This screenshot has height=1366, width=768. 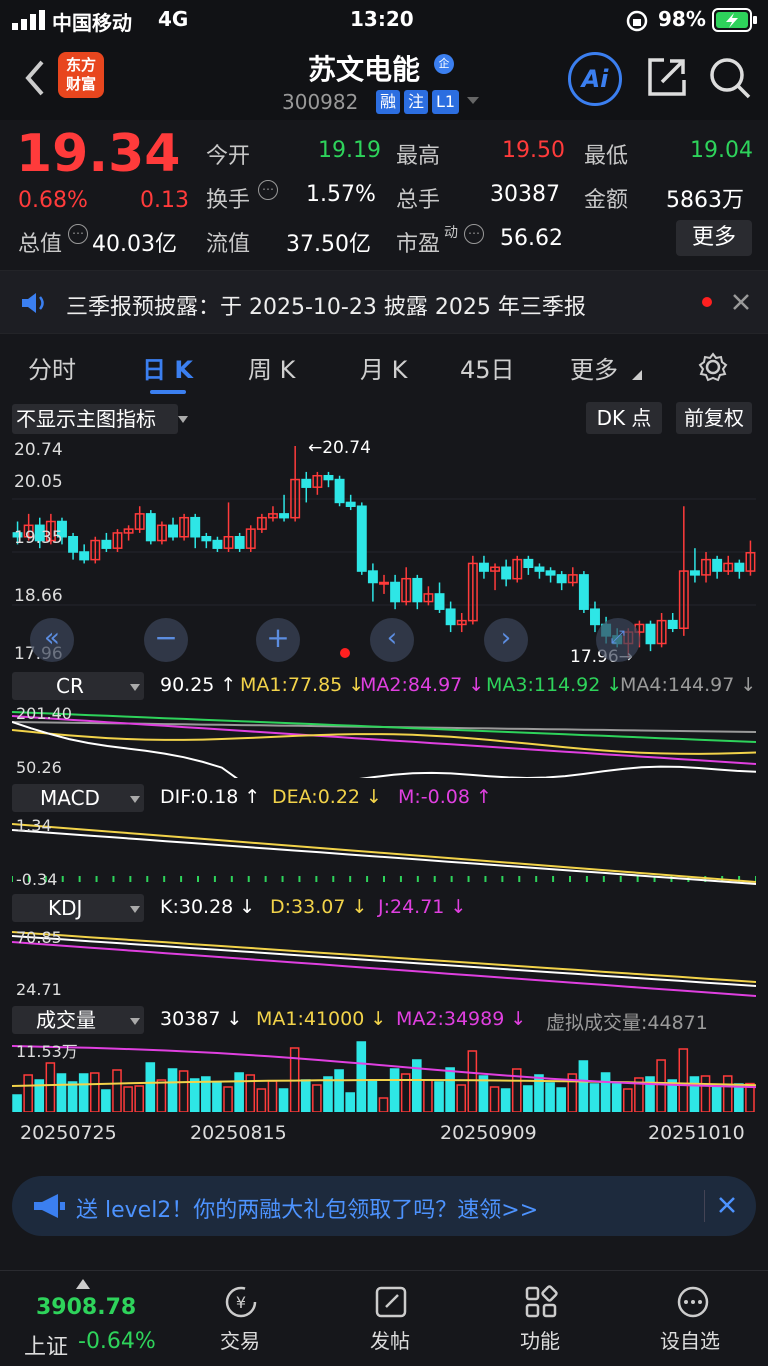 What do you see at coordinates (531, 238) in the screenshot?
I see `pe-value: 56.62` at bounding box center [531, 238].